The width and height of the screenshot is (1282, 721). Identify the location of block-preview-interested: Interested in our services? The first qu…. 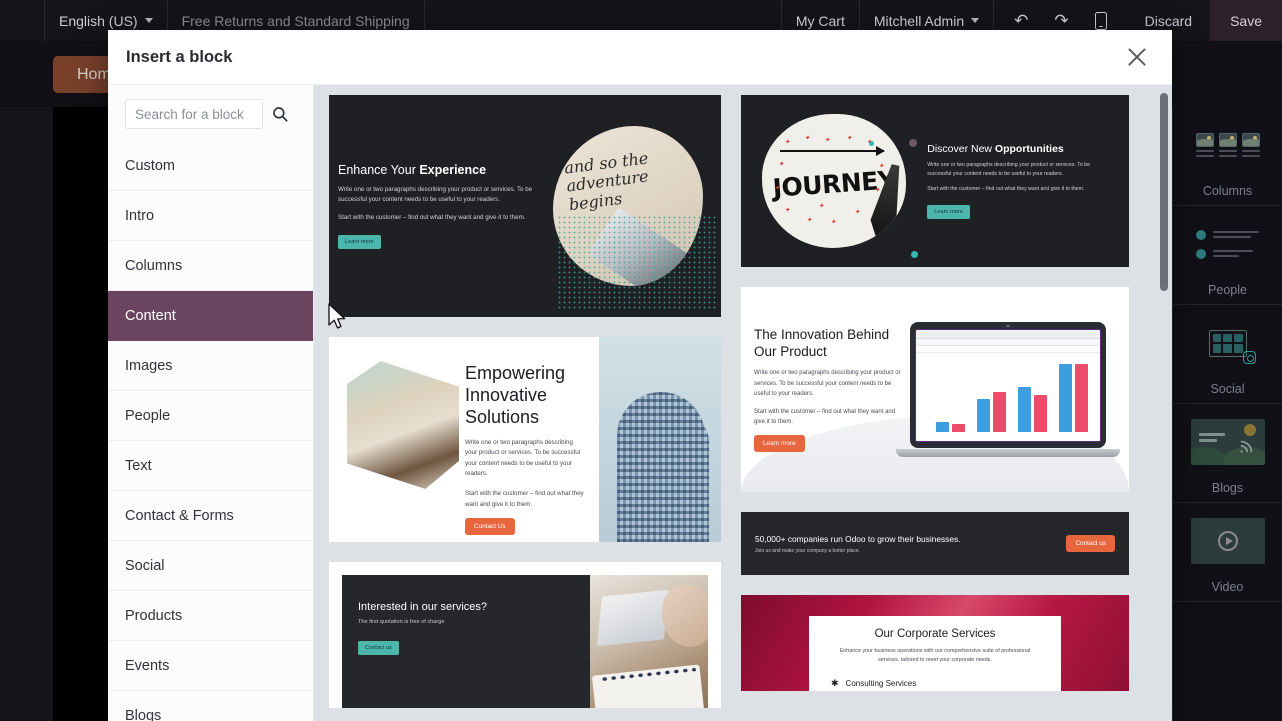
(525, 635).